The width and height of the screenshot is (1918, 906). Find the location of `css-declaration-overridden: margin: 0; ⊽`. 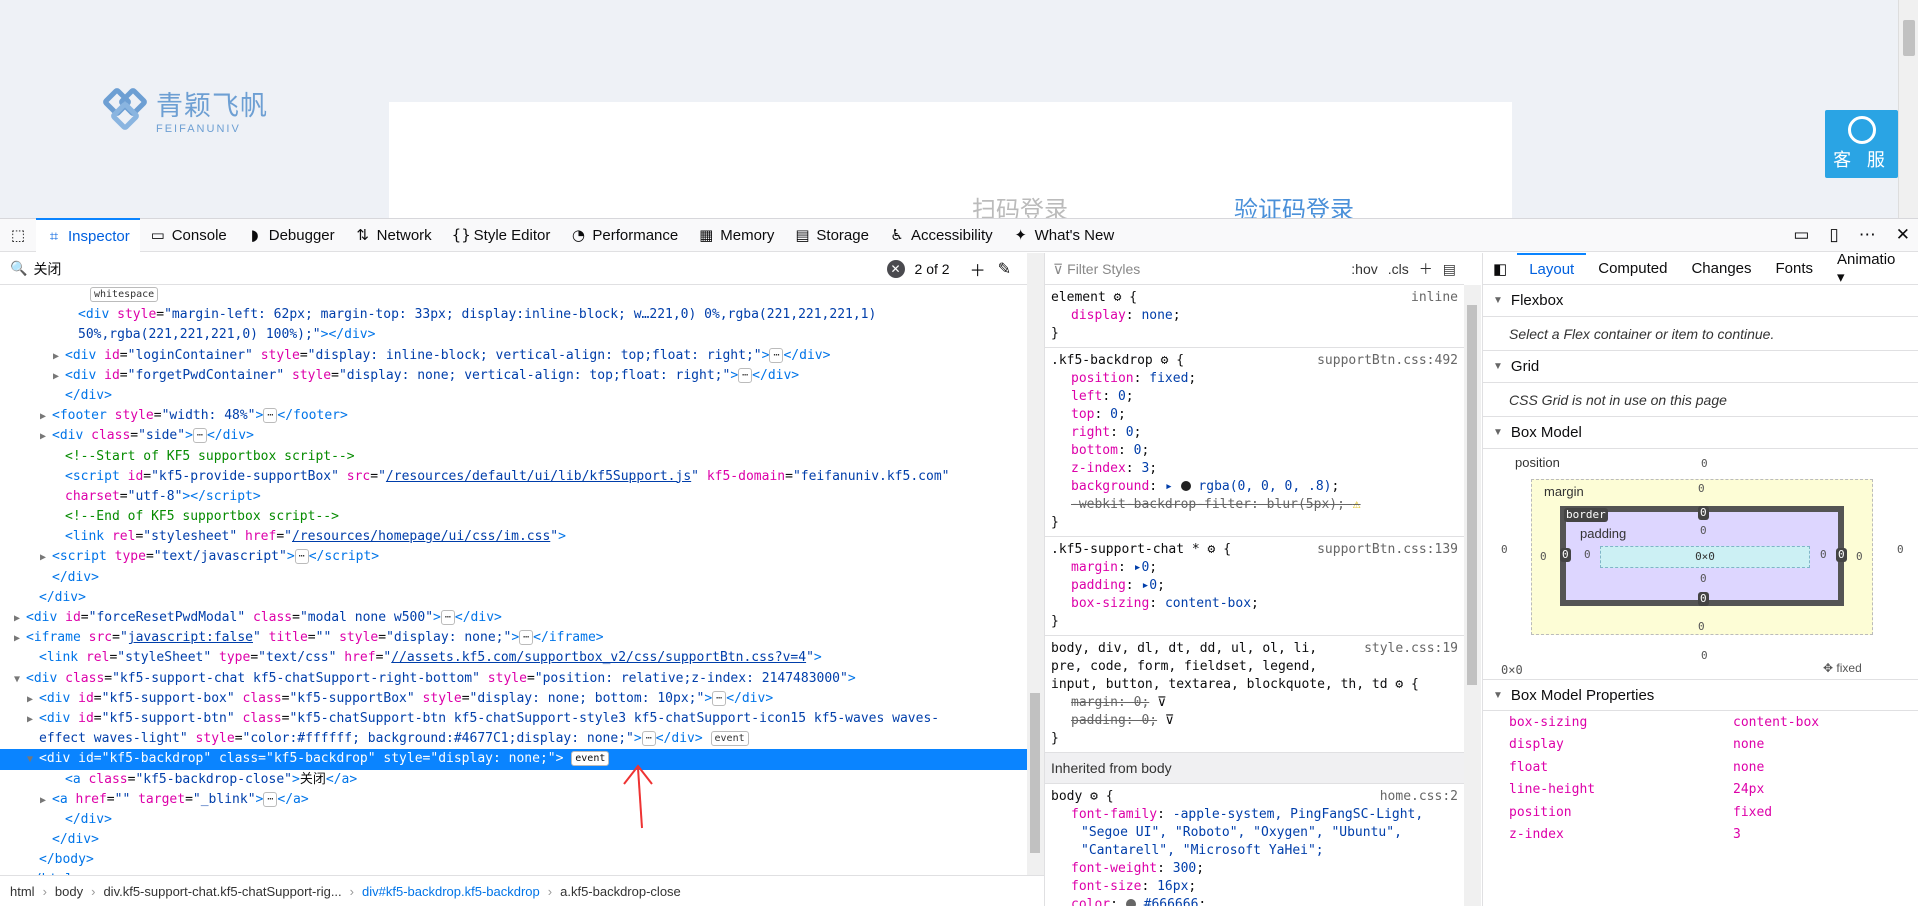

css-declaration-overridden: margin: 0; ⊽ is located at coordinates (1254, 703).